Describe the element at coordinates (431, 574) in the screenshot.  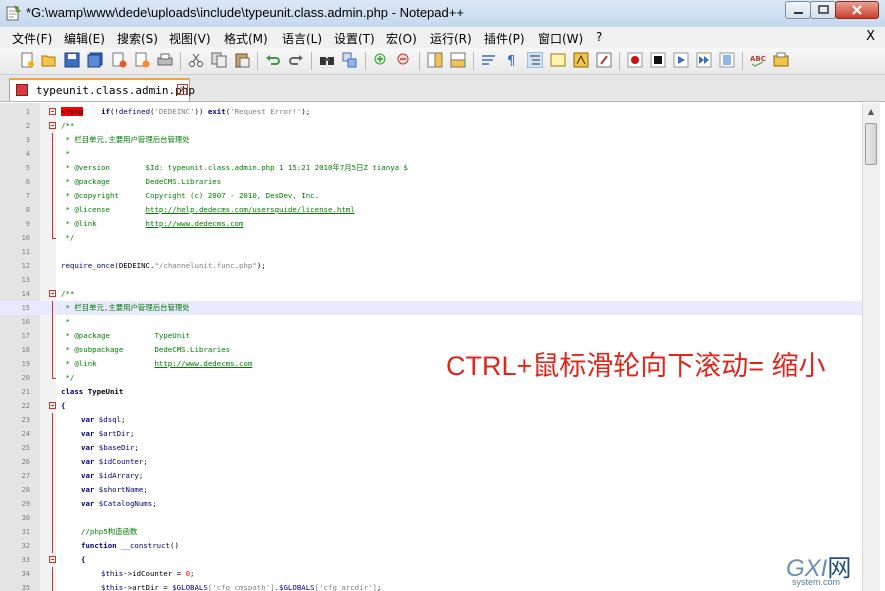
I see `code-line: 34 $this->idCounter = 0;` at that location.